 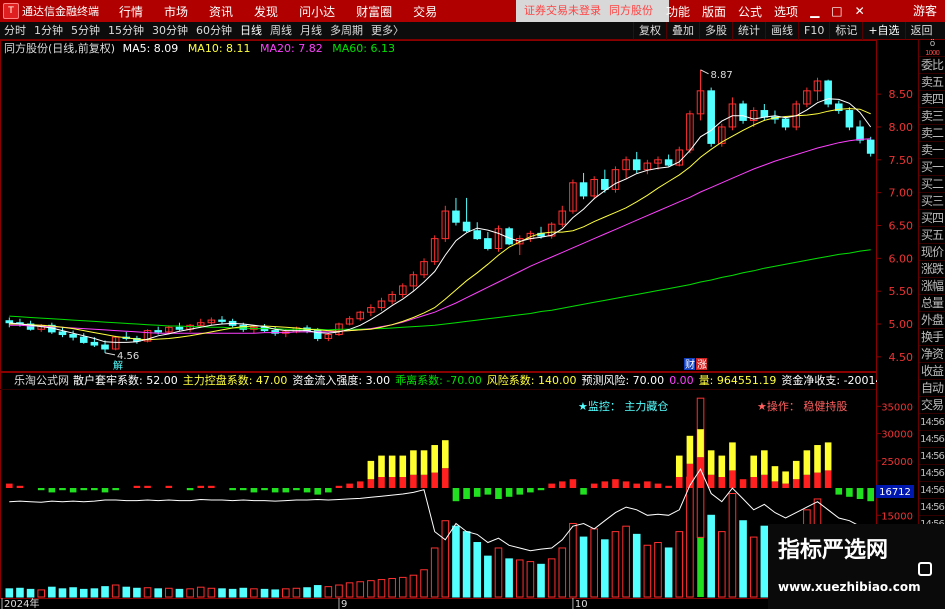 I want to click on sidebar-quote-item: 买三, so click(x=932, y=202).